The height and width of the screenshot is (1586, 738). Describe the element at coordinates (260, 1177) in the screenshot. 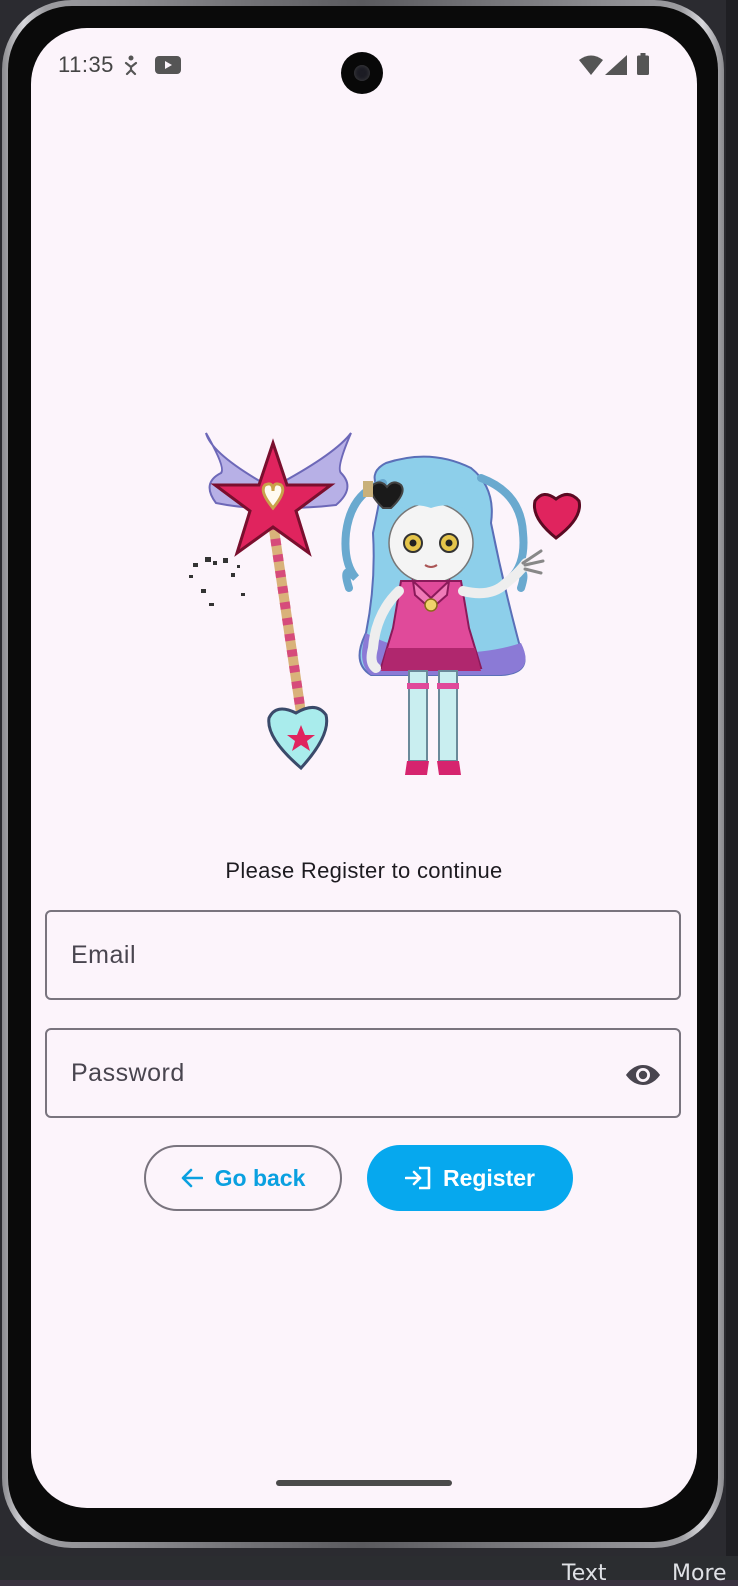

I see `go-back-label: Go back` at that location.